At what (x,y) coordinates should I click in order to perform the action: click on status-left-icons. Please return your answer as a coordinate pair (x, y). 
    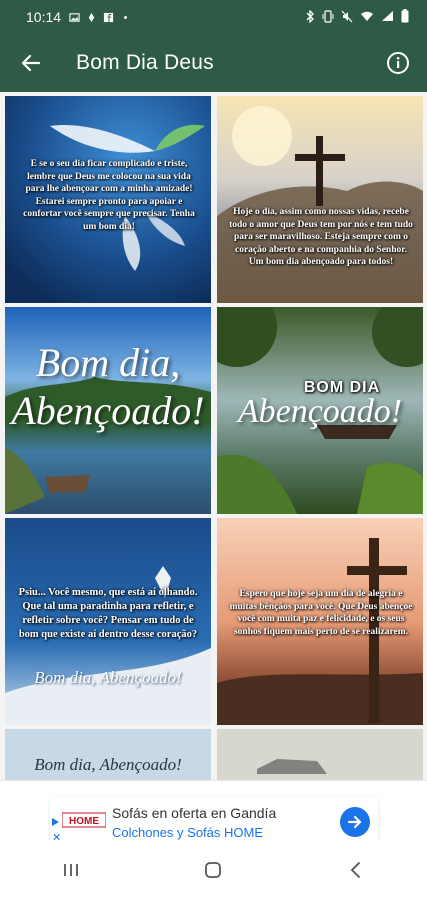
    Looking at the image, I should click on (100, 17).